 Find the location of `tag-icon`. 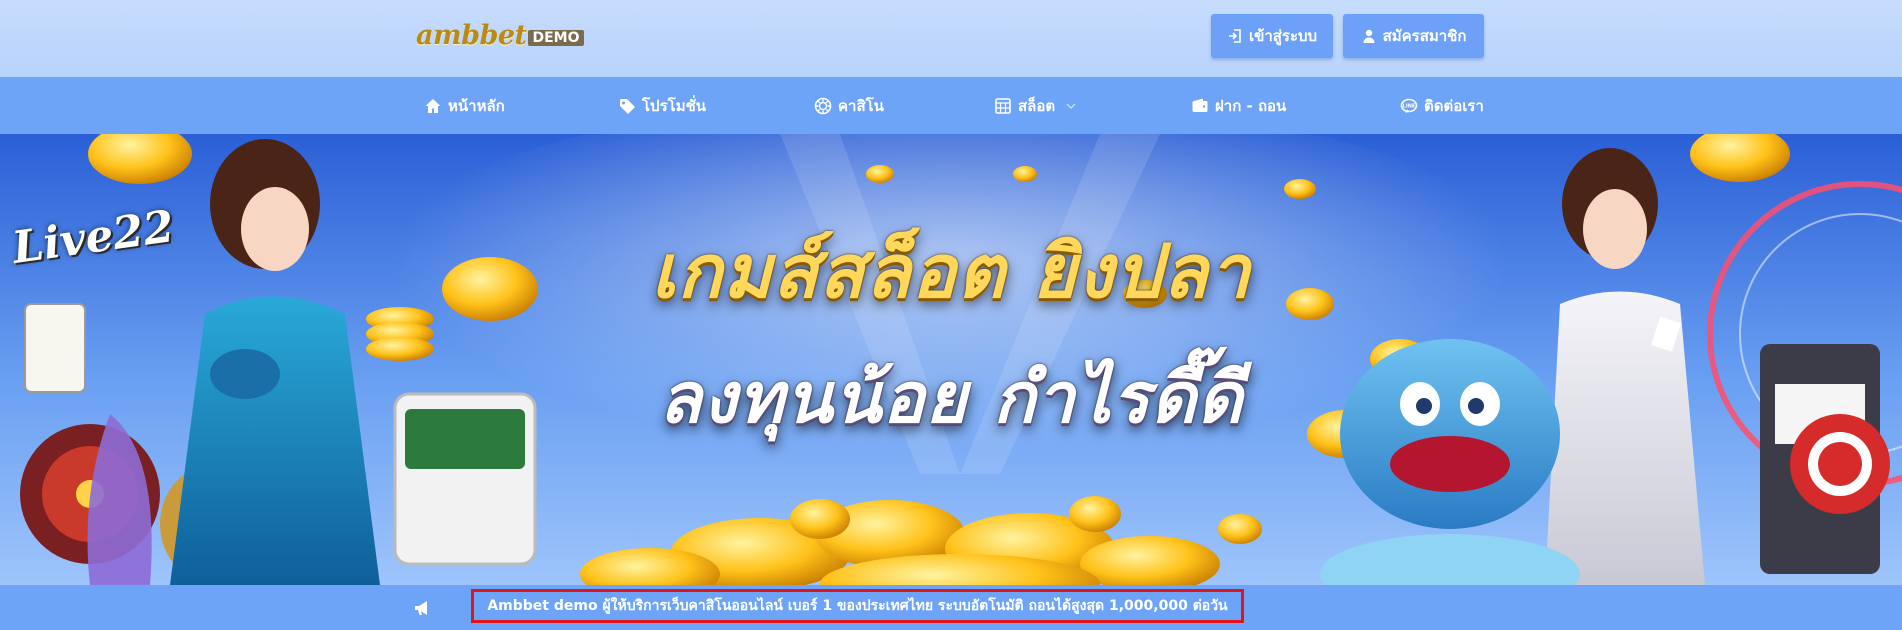

tag-icon is located at coordinates (627, 106).